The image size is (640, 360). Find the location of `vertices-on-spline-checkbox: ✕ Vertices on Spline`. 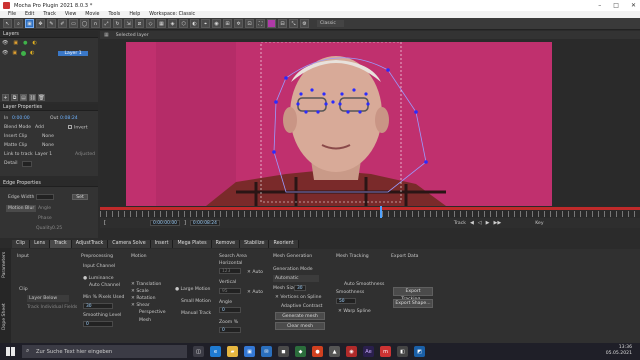

vertices-on-spline-checkbox: ✕ Vertices on Spline is located at coordinates (298, 297).